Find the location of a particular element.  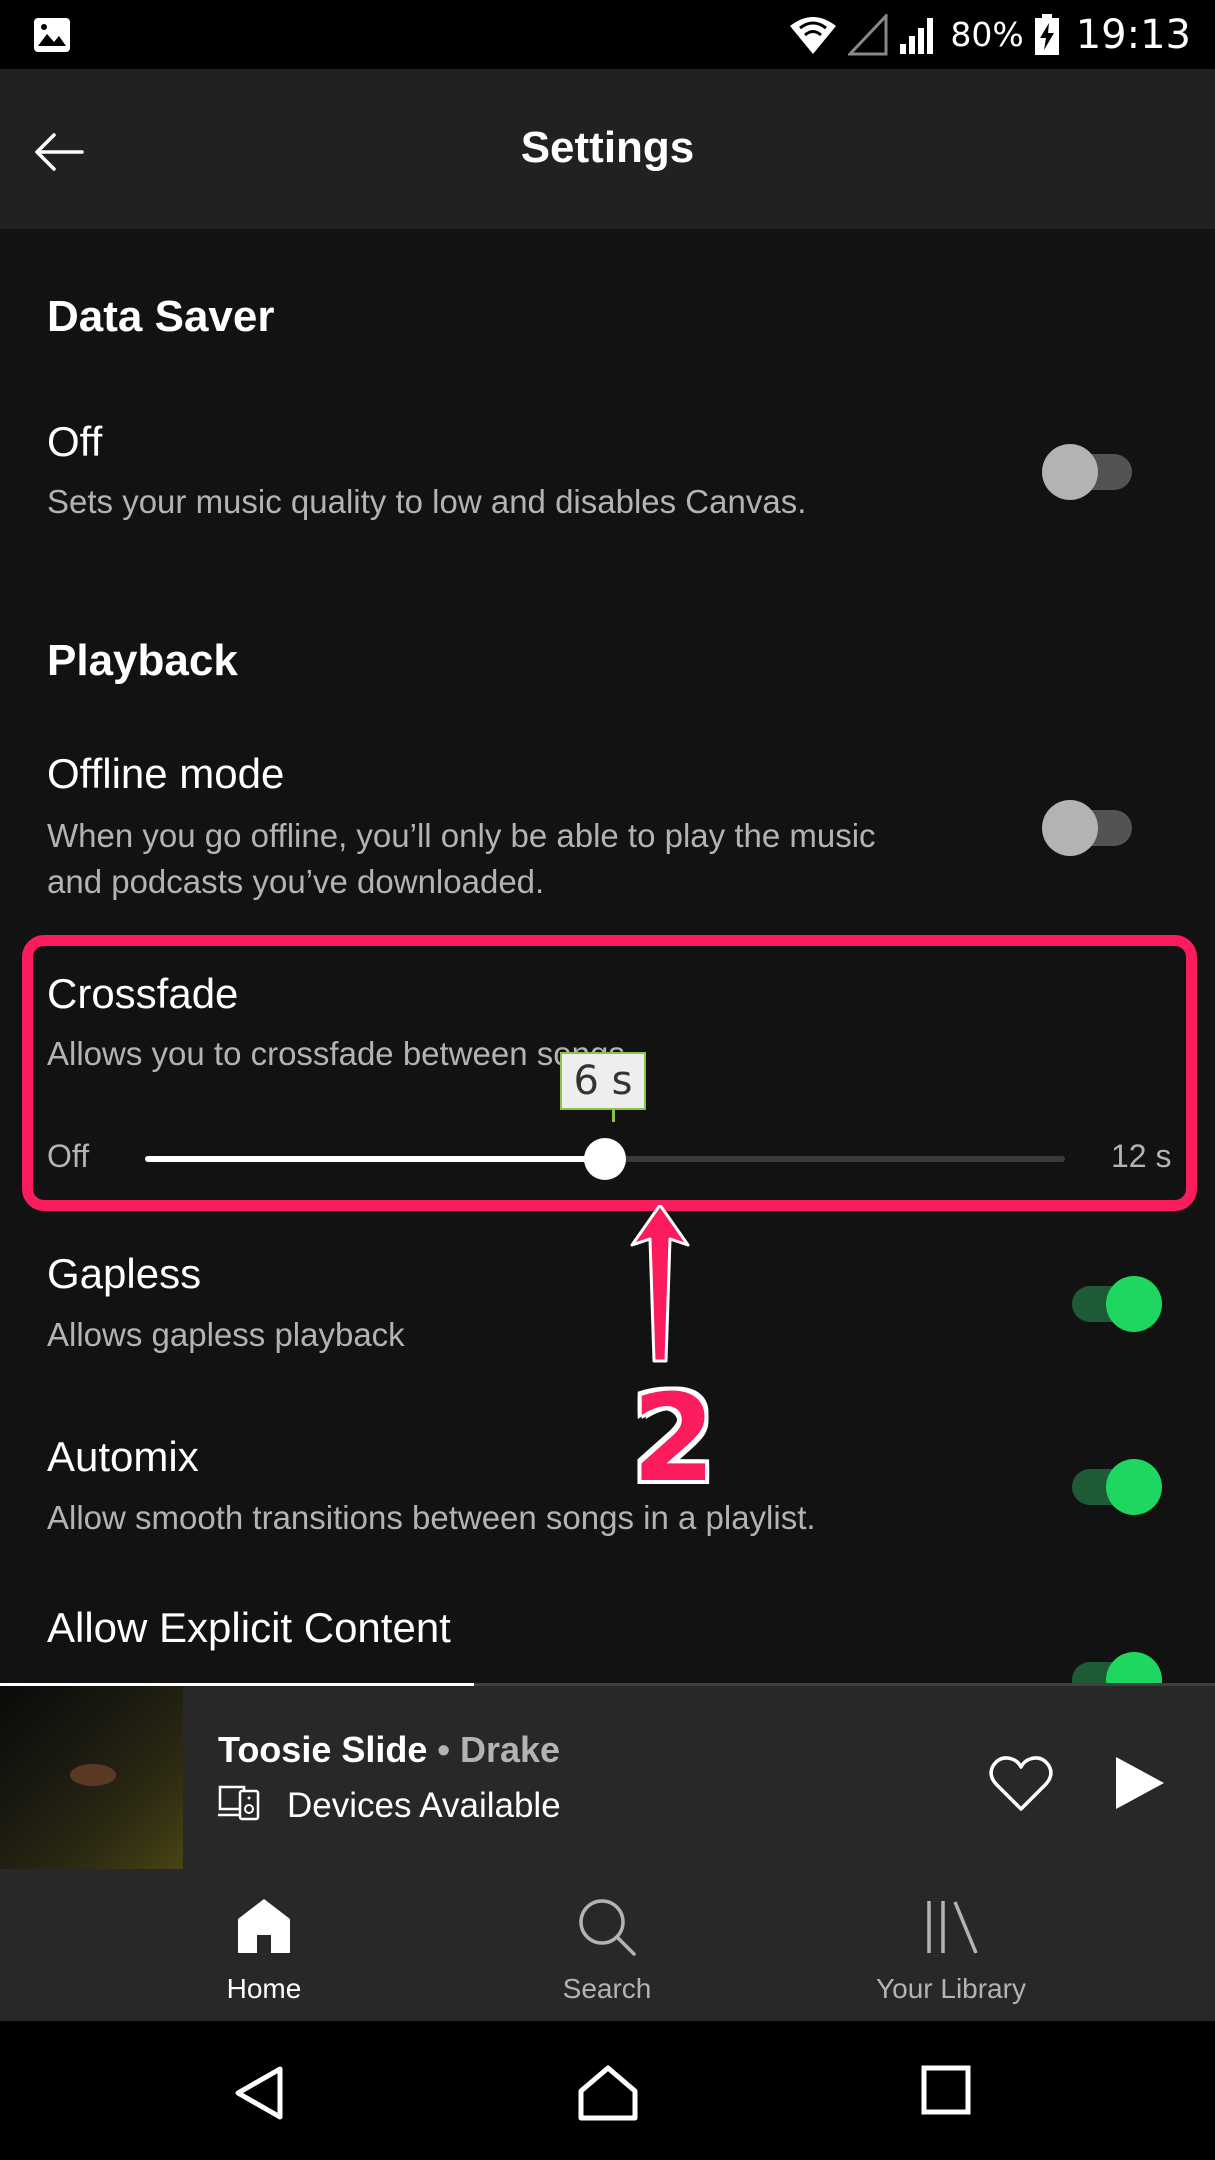

recents-square-icon is located at coordinates (946, 2090).